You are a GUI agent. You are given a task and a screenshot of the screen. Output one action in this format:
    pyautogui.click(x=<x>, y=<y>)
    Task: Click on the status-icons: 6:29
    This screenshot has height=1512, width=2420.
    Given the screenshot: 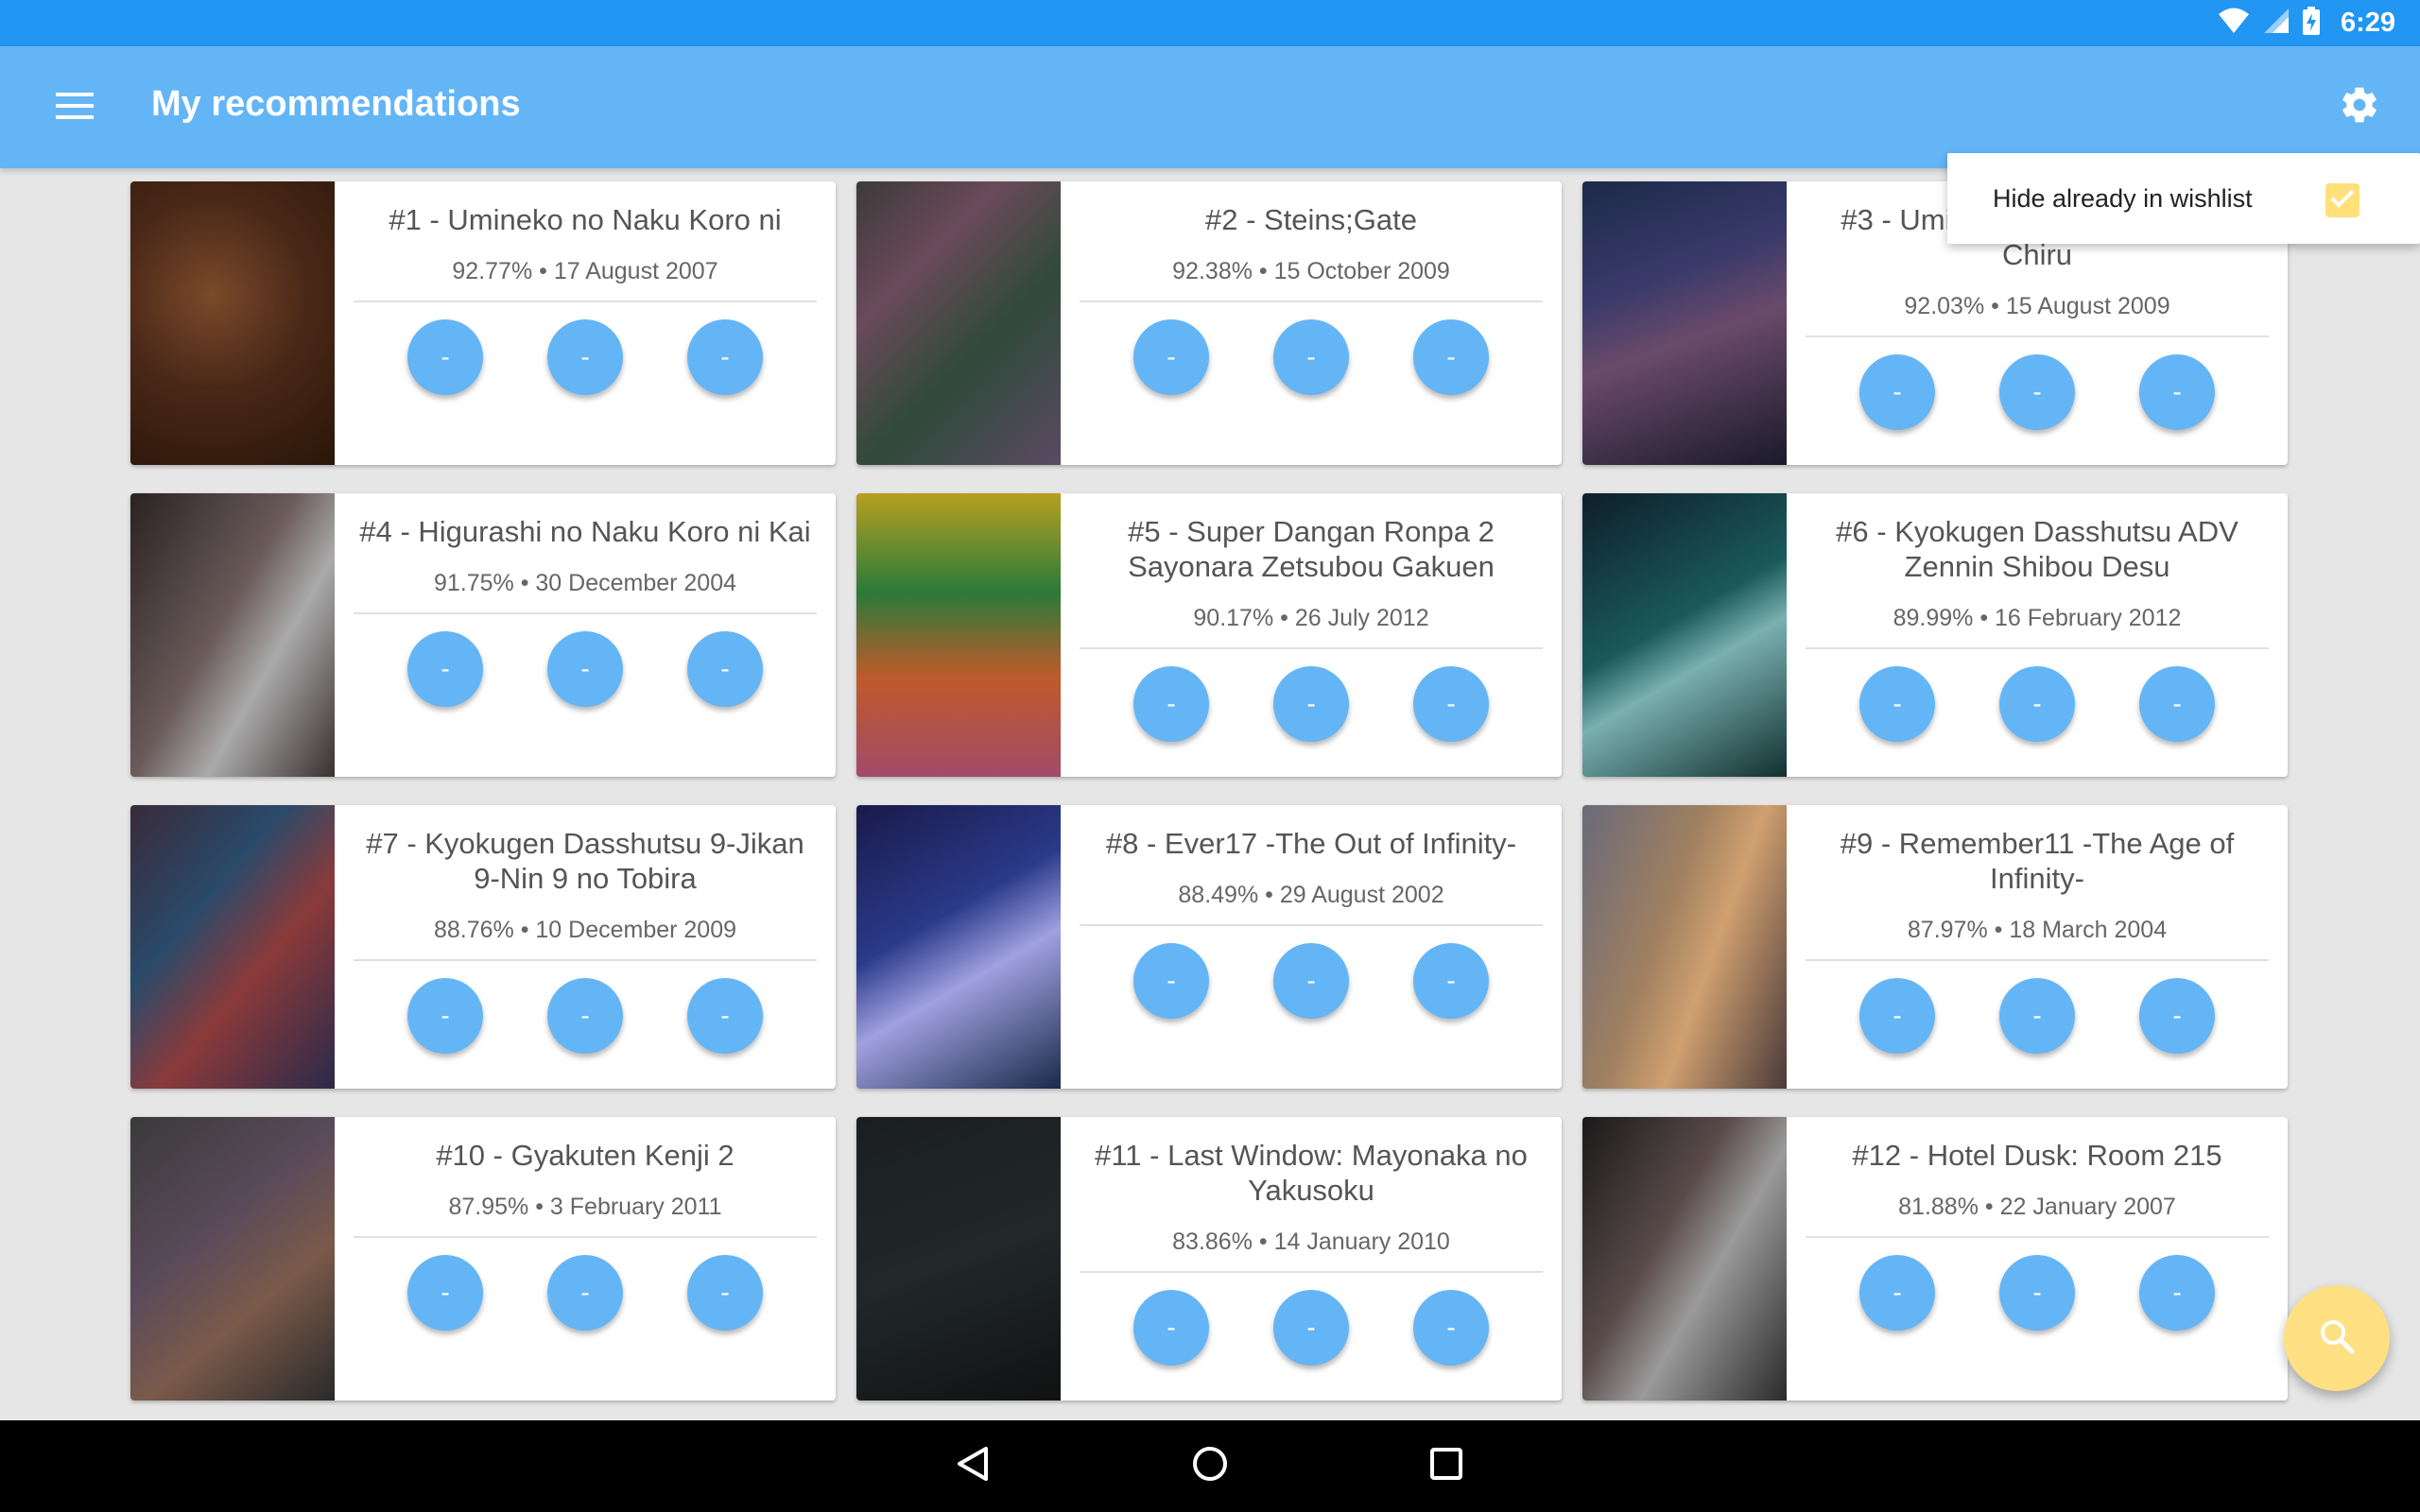 What is the action you would take?
    pyautogui.click(x=2306, y=23)
    